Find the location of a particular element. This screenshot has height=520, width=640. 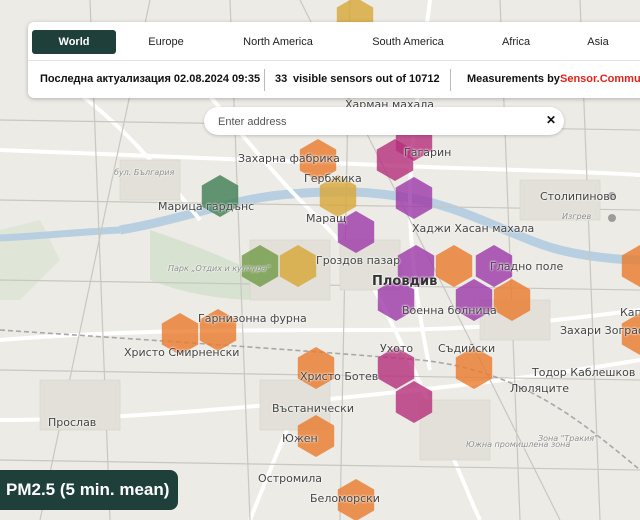

total-count: 10712 is located at coordinates (424, 79).